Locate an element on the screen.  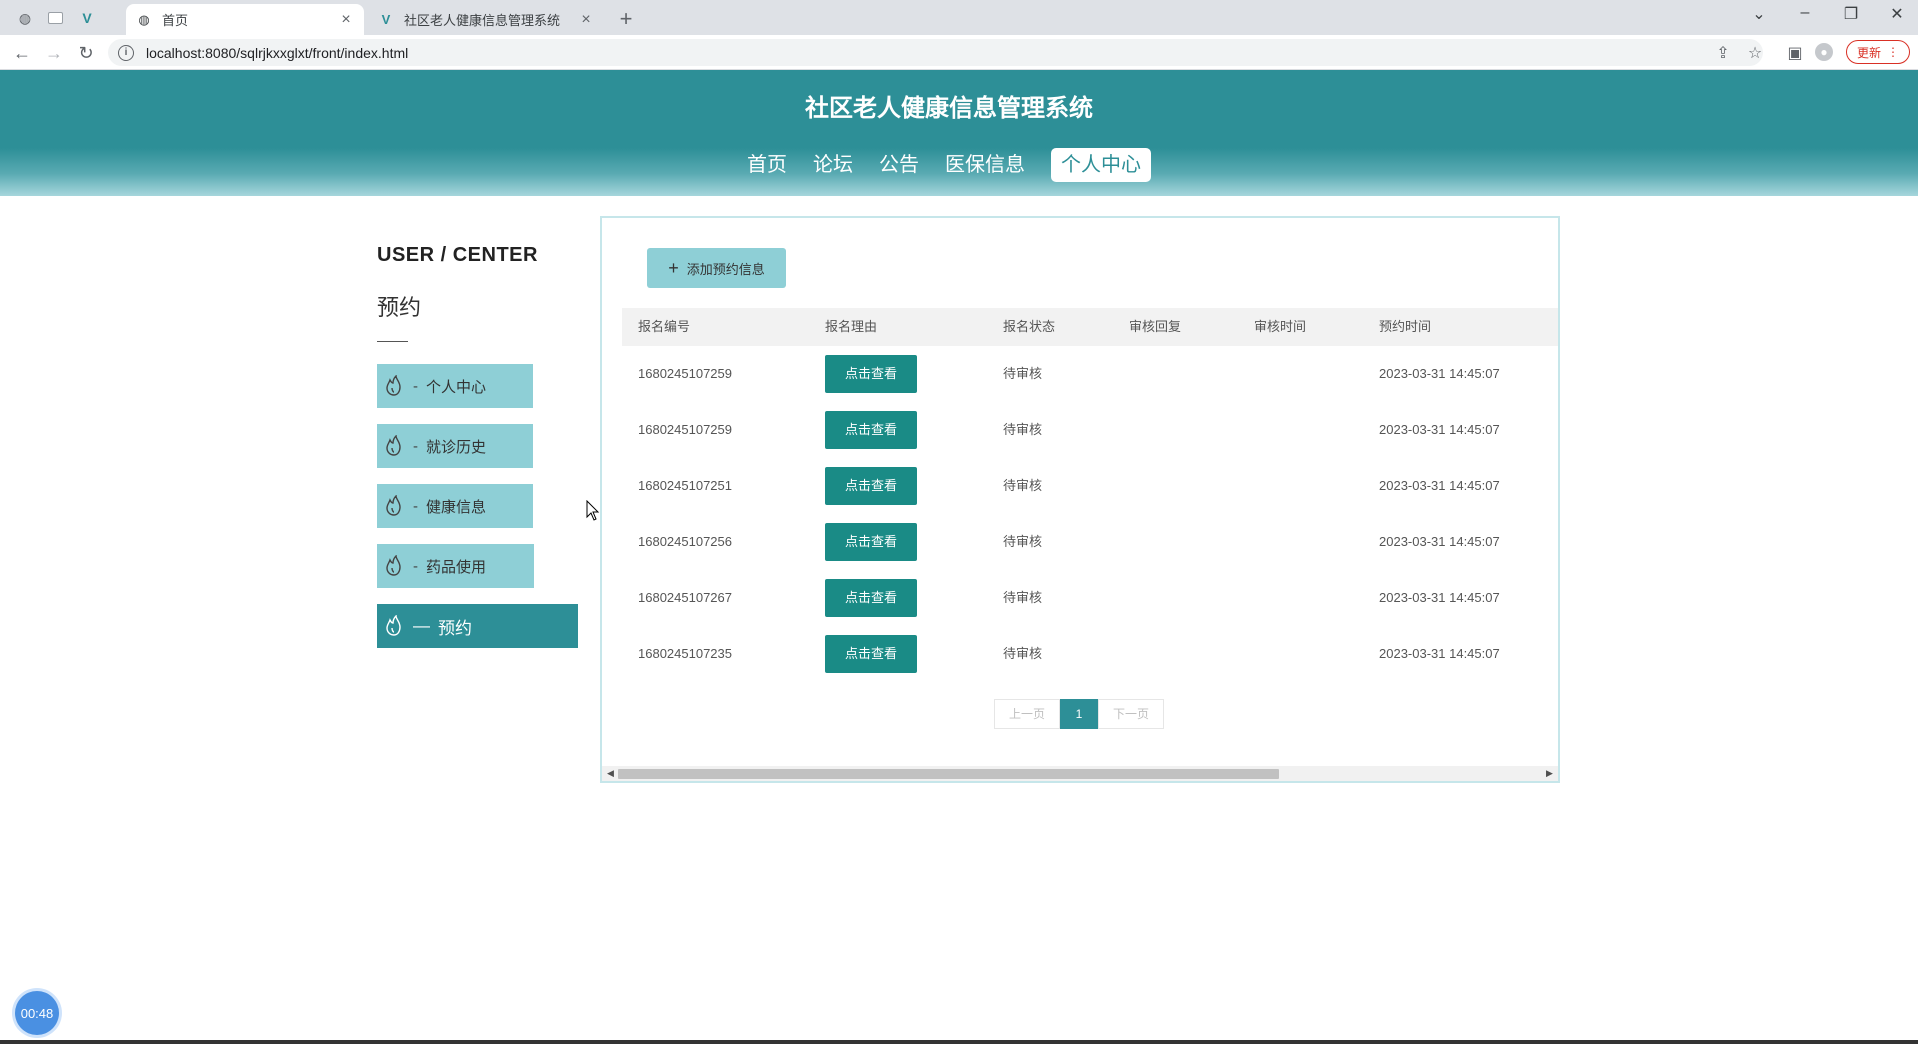
cell-id: 1680245107267 is located at coordinates (685, 597).